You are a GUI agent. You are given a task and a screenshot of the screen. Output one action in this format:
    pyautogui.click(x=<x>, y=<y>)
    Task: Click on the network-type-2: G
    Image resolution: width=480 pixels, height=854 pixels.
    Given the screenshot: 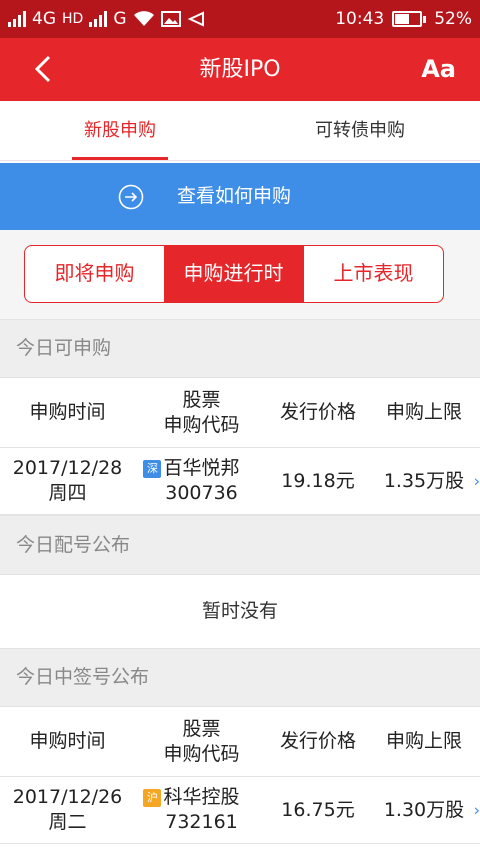 What is the action you would take?
    pyautogui.click(x=120, y=19)
    